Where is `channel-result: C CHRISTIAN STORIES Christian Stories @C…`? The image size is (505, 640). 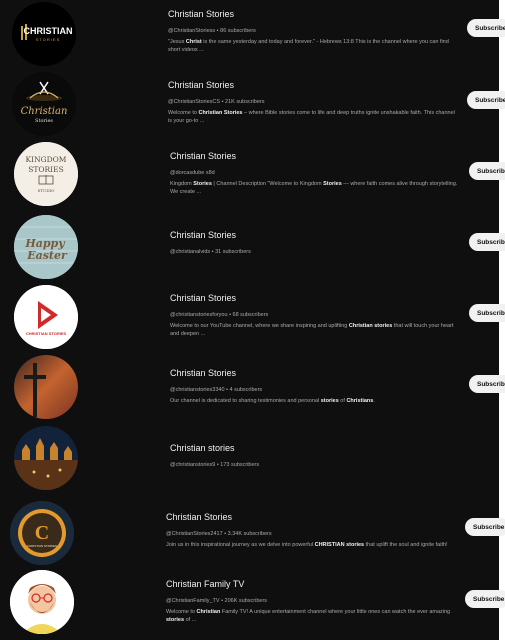 channel-result: C CHRISTIAN STORIES Christian Stories @C… is located at coordinates (252, 532).